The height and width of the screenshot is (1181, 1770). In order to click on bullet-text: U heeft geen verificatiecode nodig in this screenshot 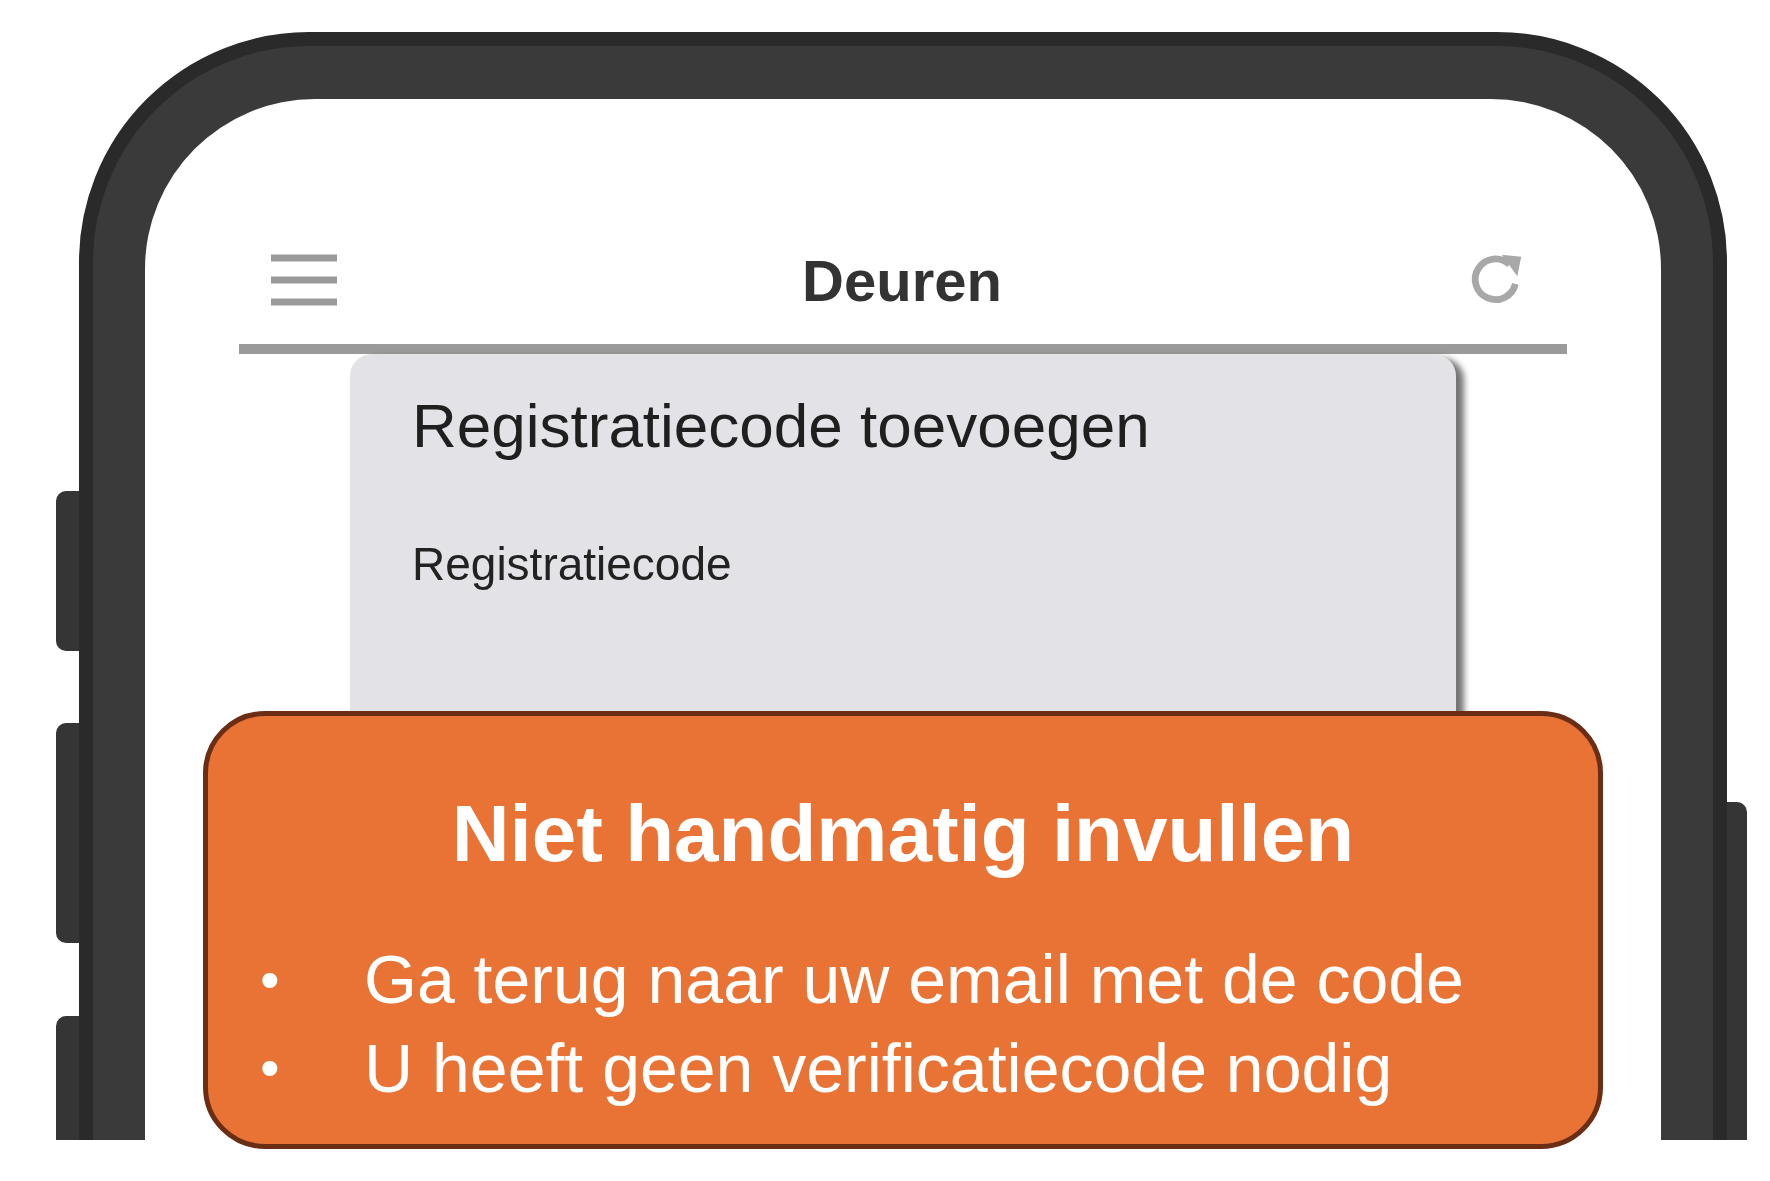, I will do `click(878, 1068)`.